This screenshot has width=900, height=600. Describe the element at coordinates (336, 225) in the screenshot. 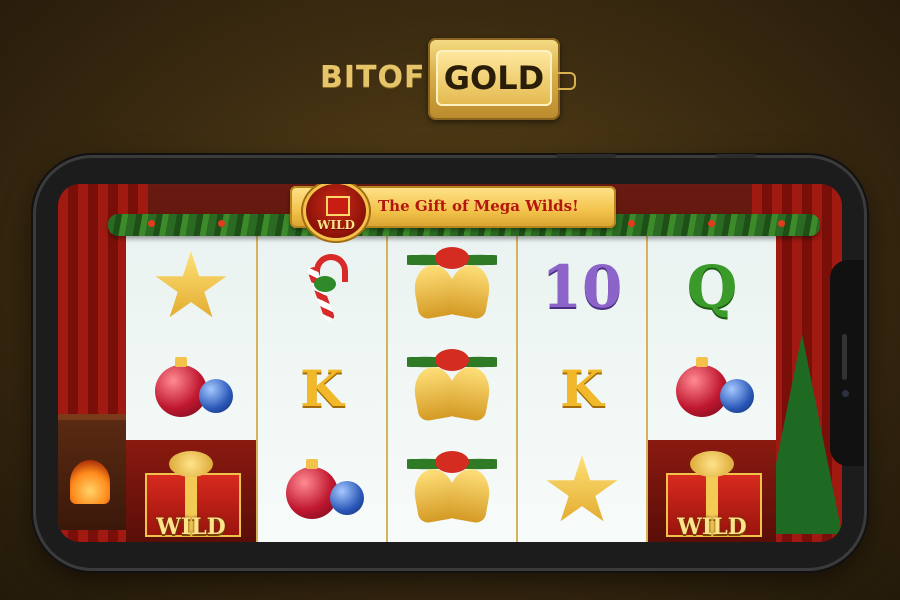

I see `wild-badge-label: WILD` at that location.